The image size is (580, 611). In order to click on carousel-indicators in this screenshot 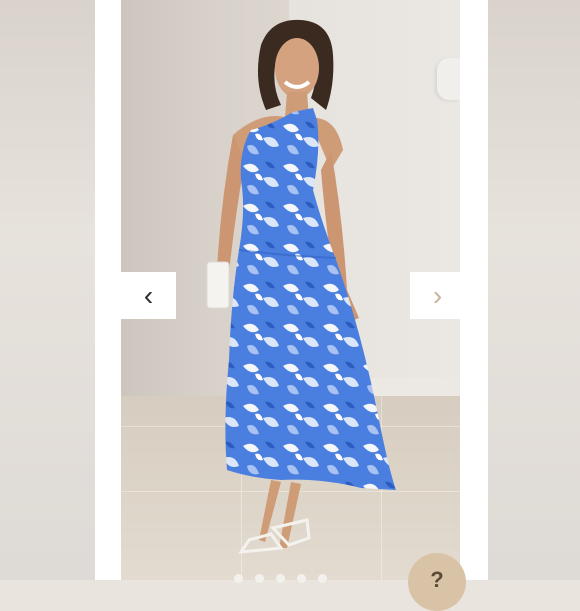, I will do `click(280, 578)`.